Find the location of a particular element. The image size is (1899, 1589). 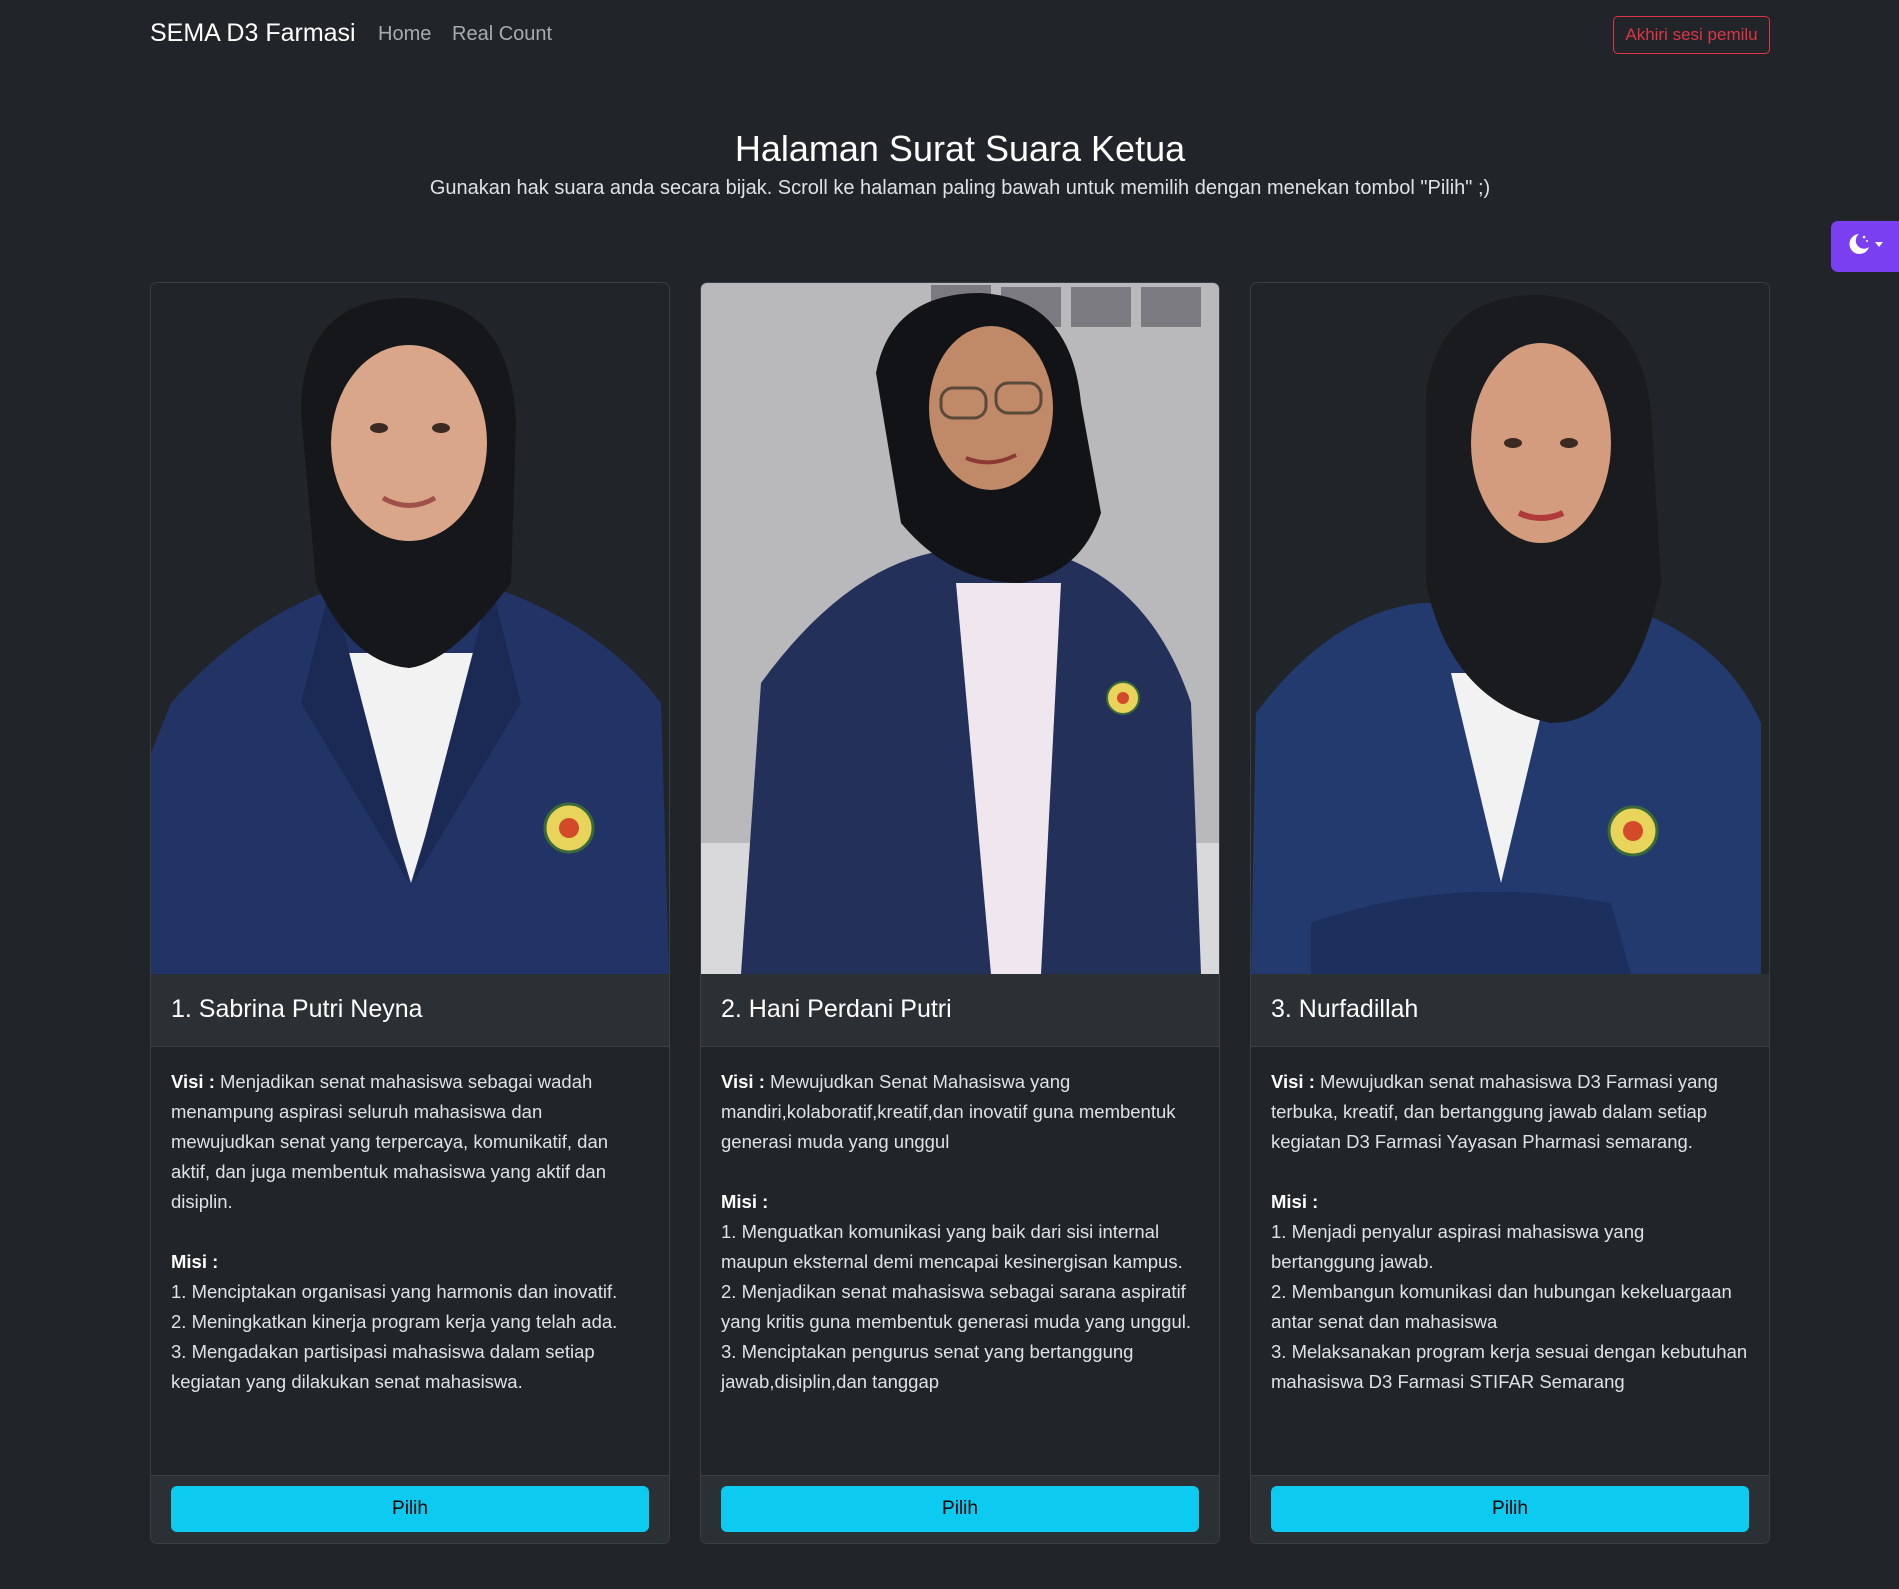

pilih-button-2: Pilih is located at coordinates (960, 1509).